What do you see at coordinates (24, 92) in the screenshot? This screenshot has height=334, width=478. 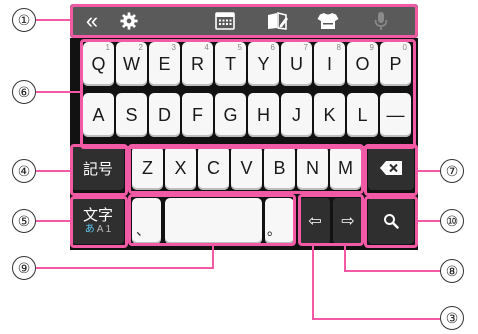 I see `callout-6: ⑥` at bounding box center [24, 92].